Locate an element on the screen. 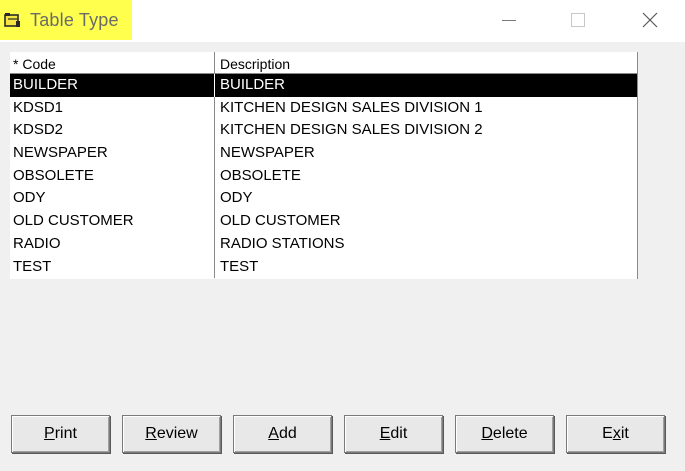  grid-header: * Code Description is located at coordinates (323, 63).